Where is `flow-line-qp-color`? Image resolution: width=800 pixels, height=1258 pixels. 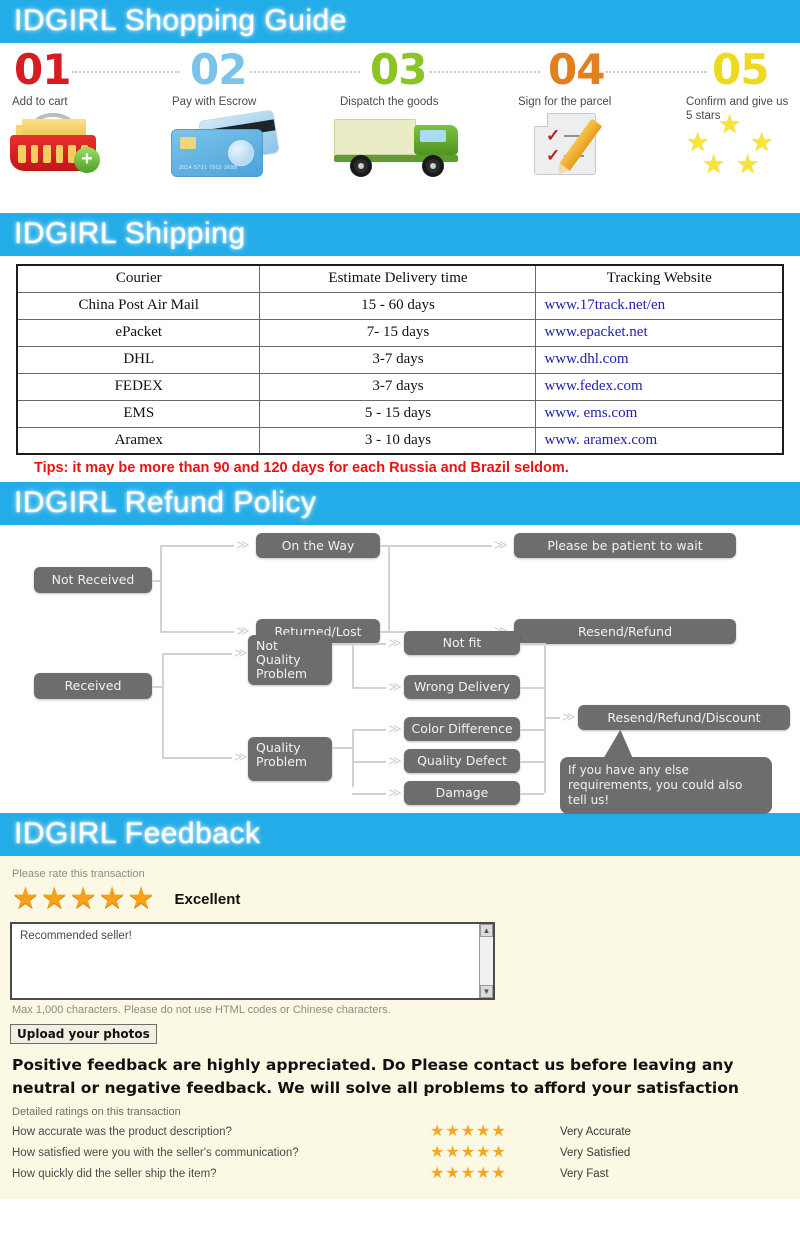
flow-line-qp-color is located at coordinates (369, 730).